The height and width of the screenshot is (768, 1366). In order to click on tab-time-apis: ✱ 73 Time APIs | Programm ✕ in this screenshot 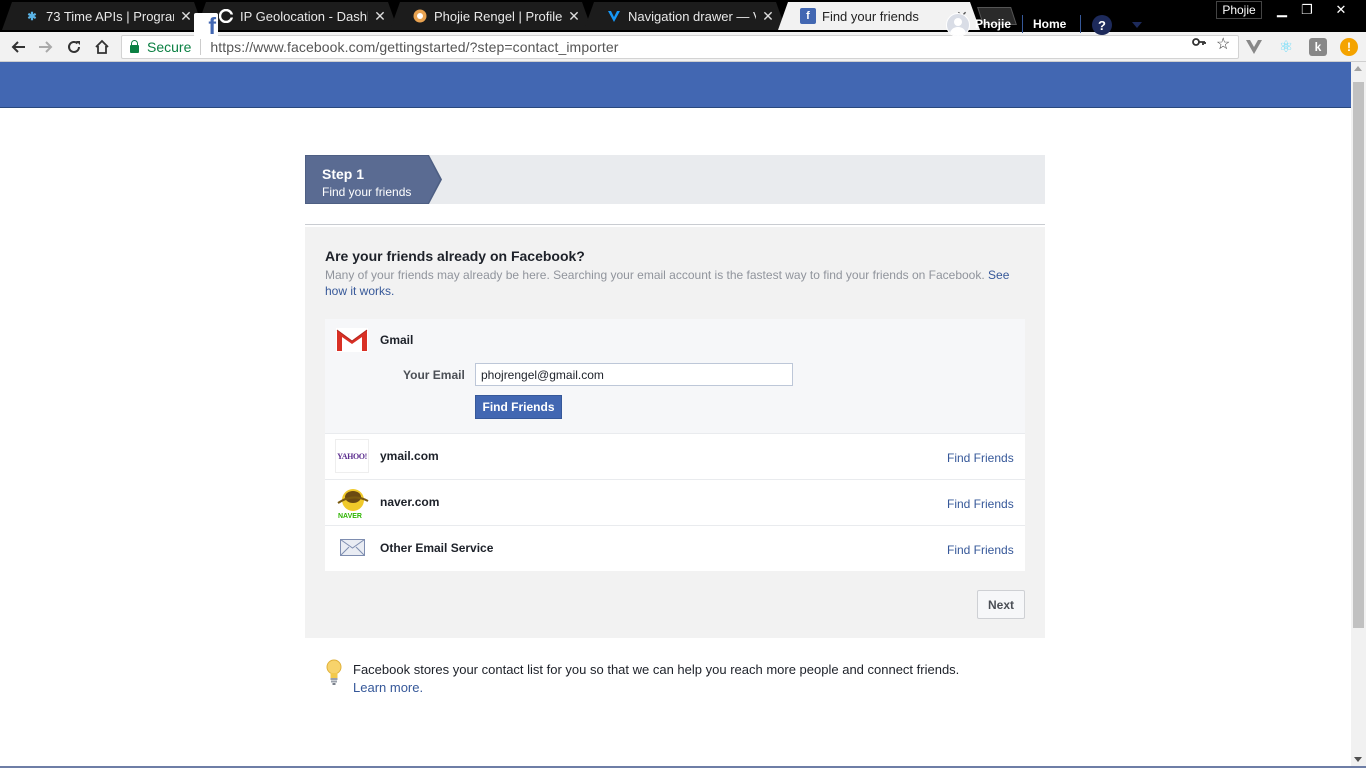, I will do `click(103, 16)`.